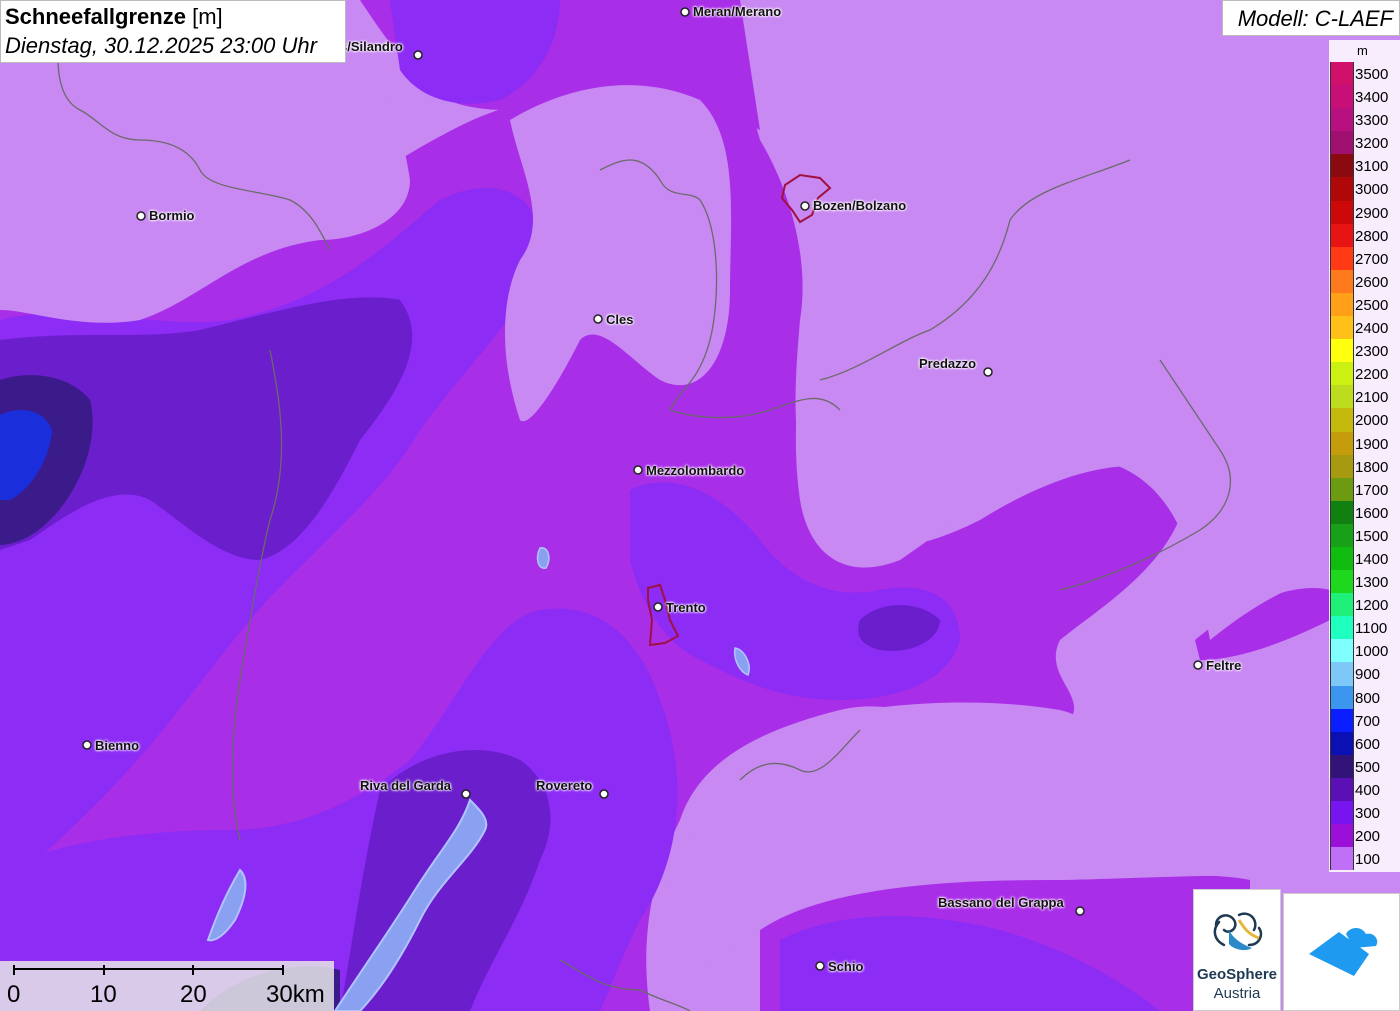  I want to click on model-panel: Modell: C-LAEF, so click(1311, 18).